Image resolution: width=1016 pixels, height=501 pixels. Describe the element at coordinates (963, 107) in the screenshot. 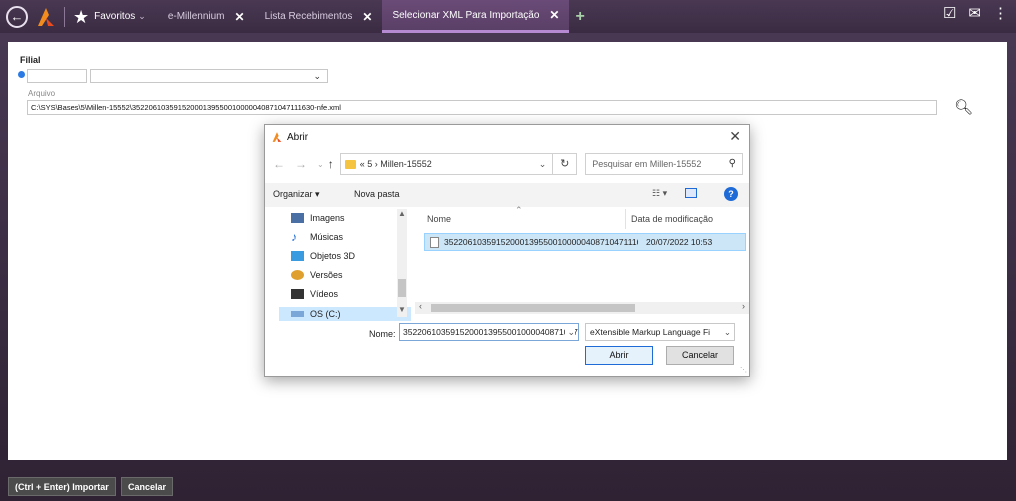

I see `search-icon: 🔍︎` at that location.